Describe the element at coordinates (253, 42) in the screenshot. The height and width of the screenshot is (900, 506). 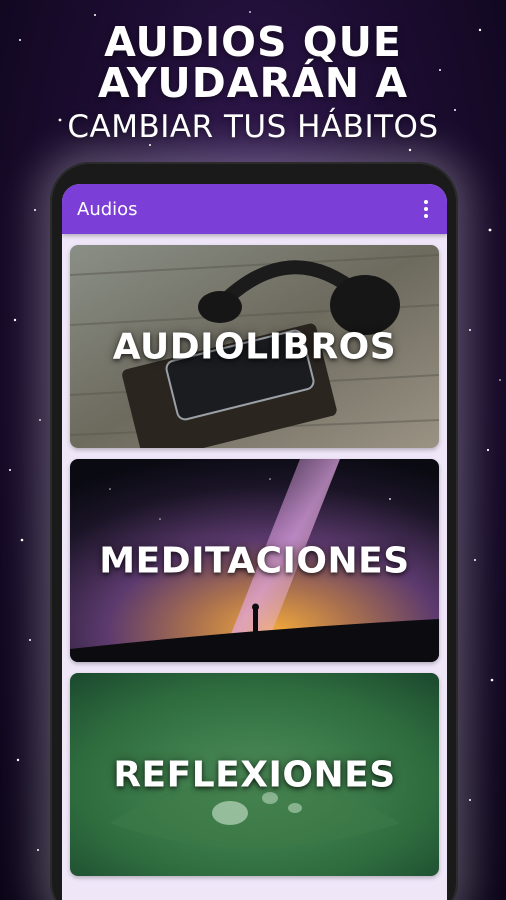
I see `promo-line-1: AUDIOS QUE` at that location.